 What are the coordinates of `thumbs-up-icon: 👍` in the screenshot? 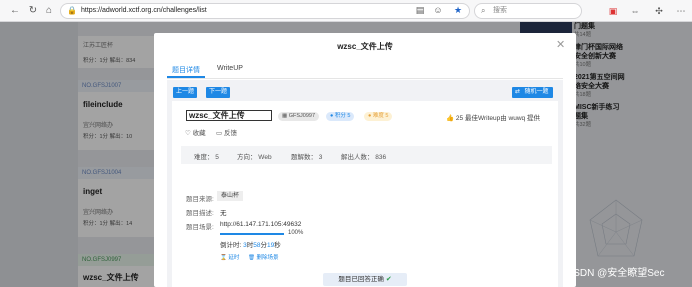 It's located at (450, 118).